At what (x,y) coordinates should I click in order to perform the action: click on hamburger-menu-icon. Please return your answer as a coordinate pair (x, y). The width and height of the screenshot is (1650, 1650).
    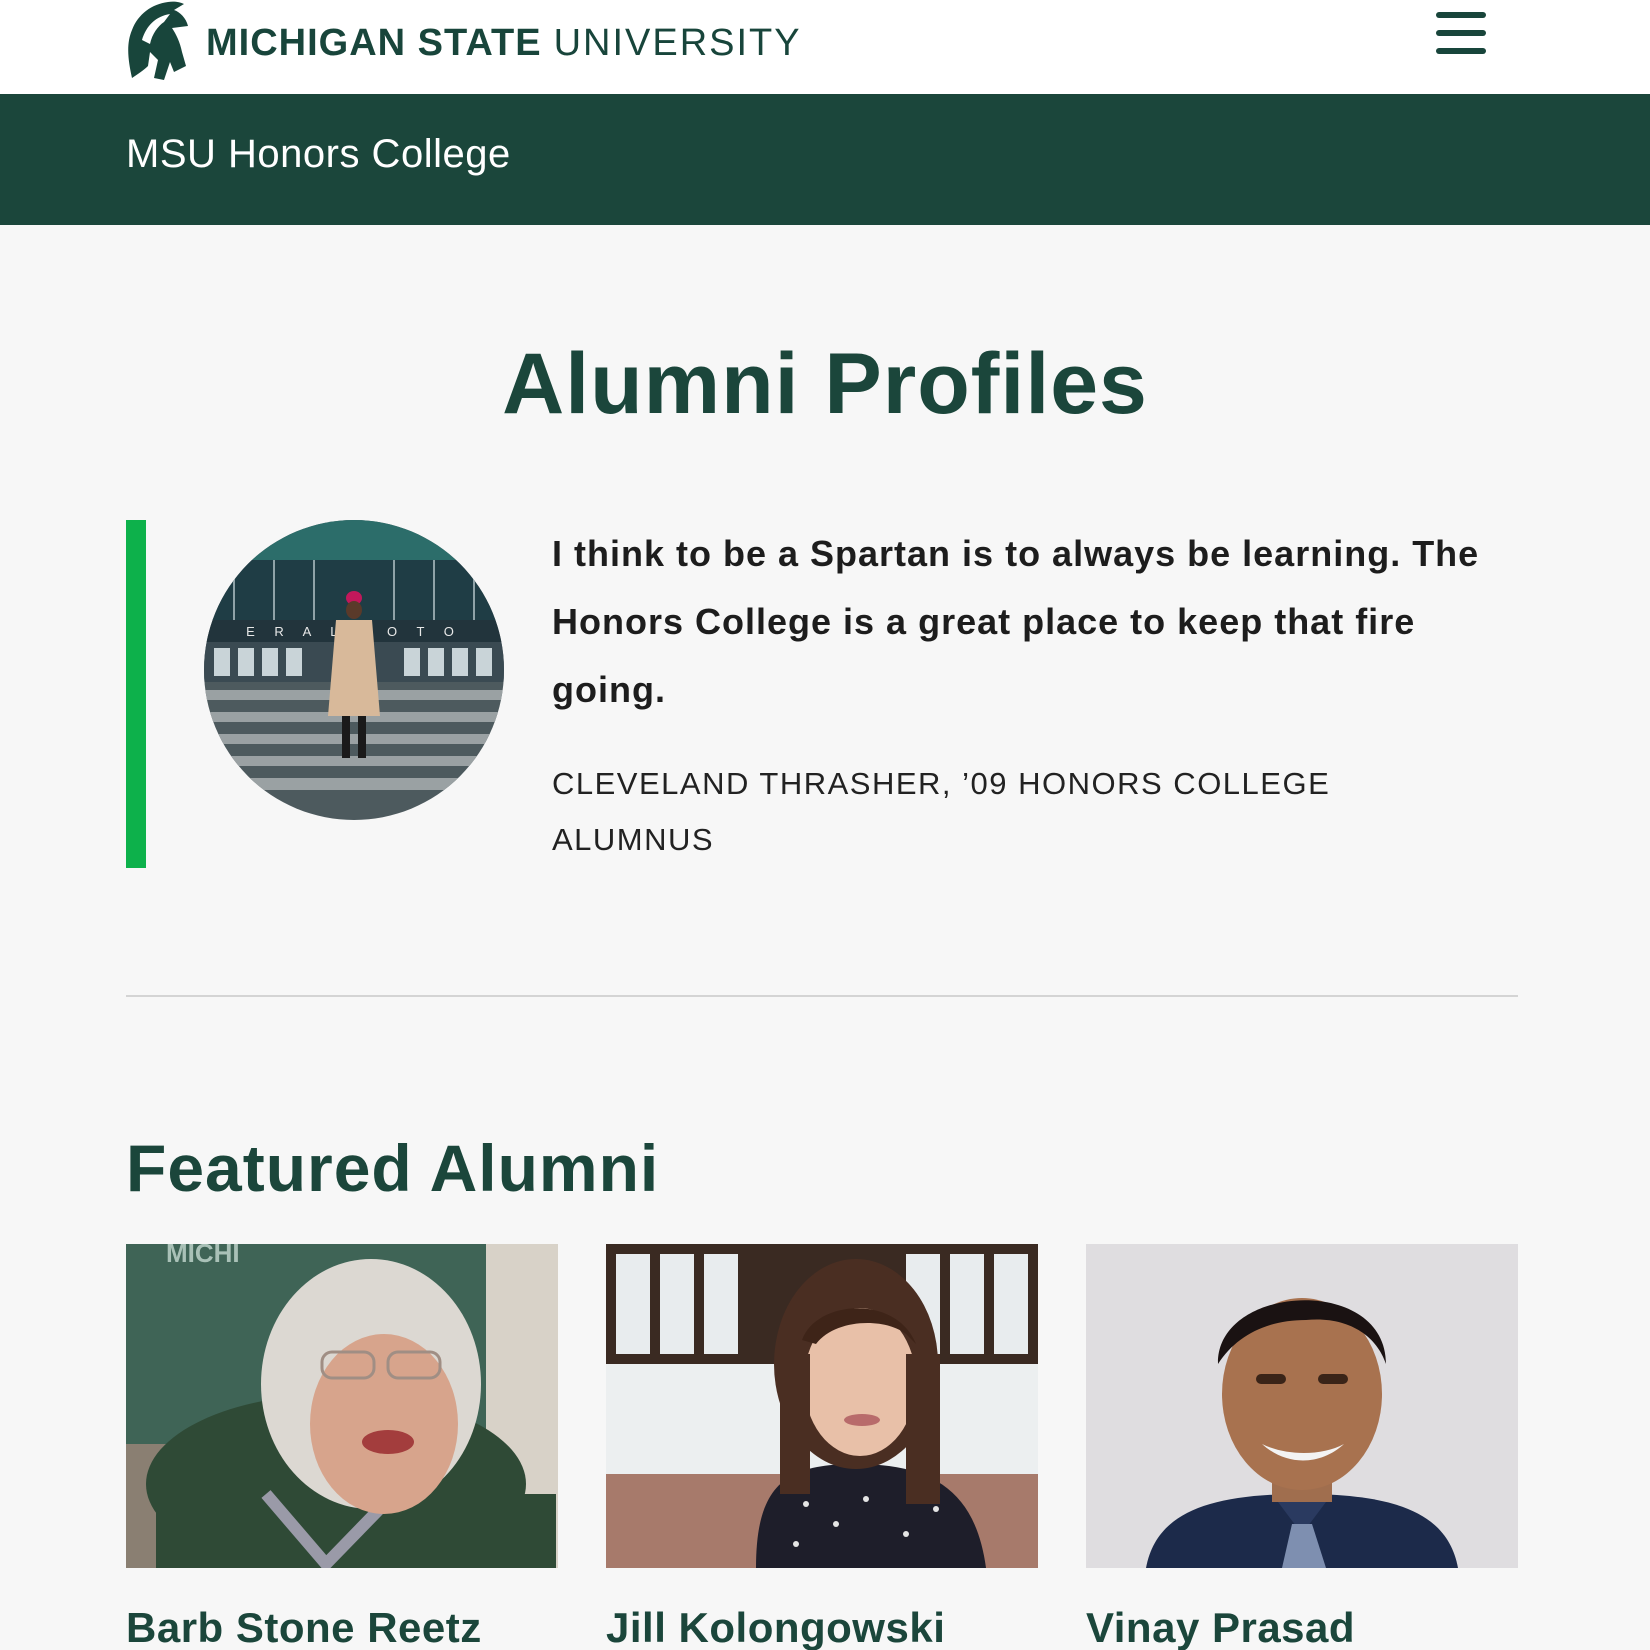
    Looking at the image, I should click on (1463, 35).